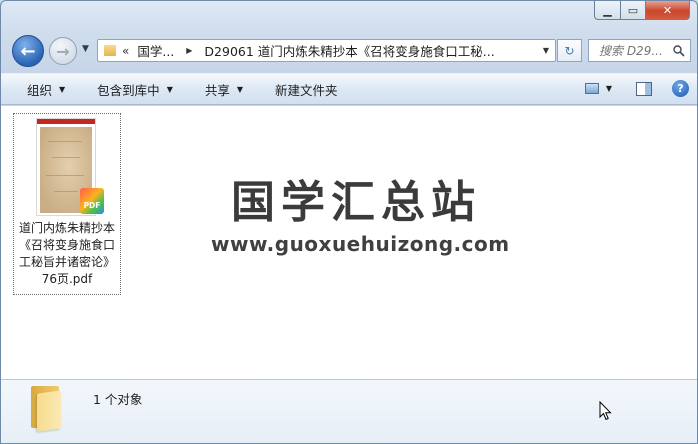 The image size is (698, 444). What do you see at coordinates (67, 204) in the screenshot?
I see `file-item: PDF 道门内炼朱精抄本 《召将变身施食口 工秘旨并诸密论》 76页.pdf` at bounding box center [67, 204].